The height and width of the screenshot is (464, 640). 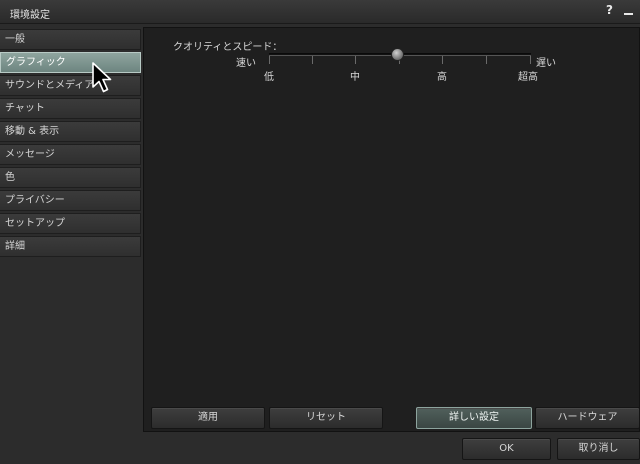 What do you see at coordinates (70, 200) in the screenshot?
I see `sidebar-item-privacy: プライバシー` at bounding box center [70, 200].